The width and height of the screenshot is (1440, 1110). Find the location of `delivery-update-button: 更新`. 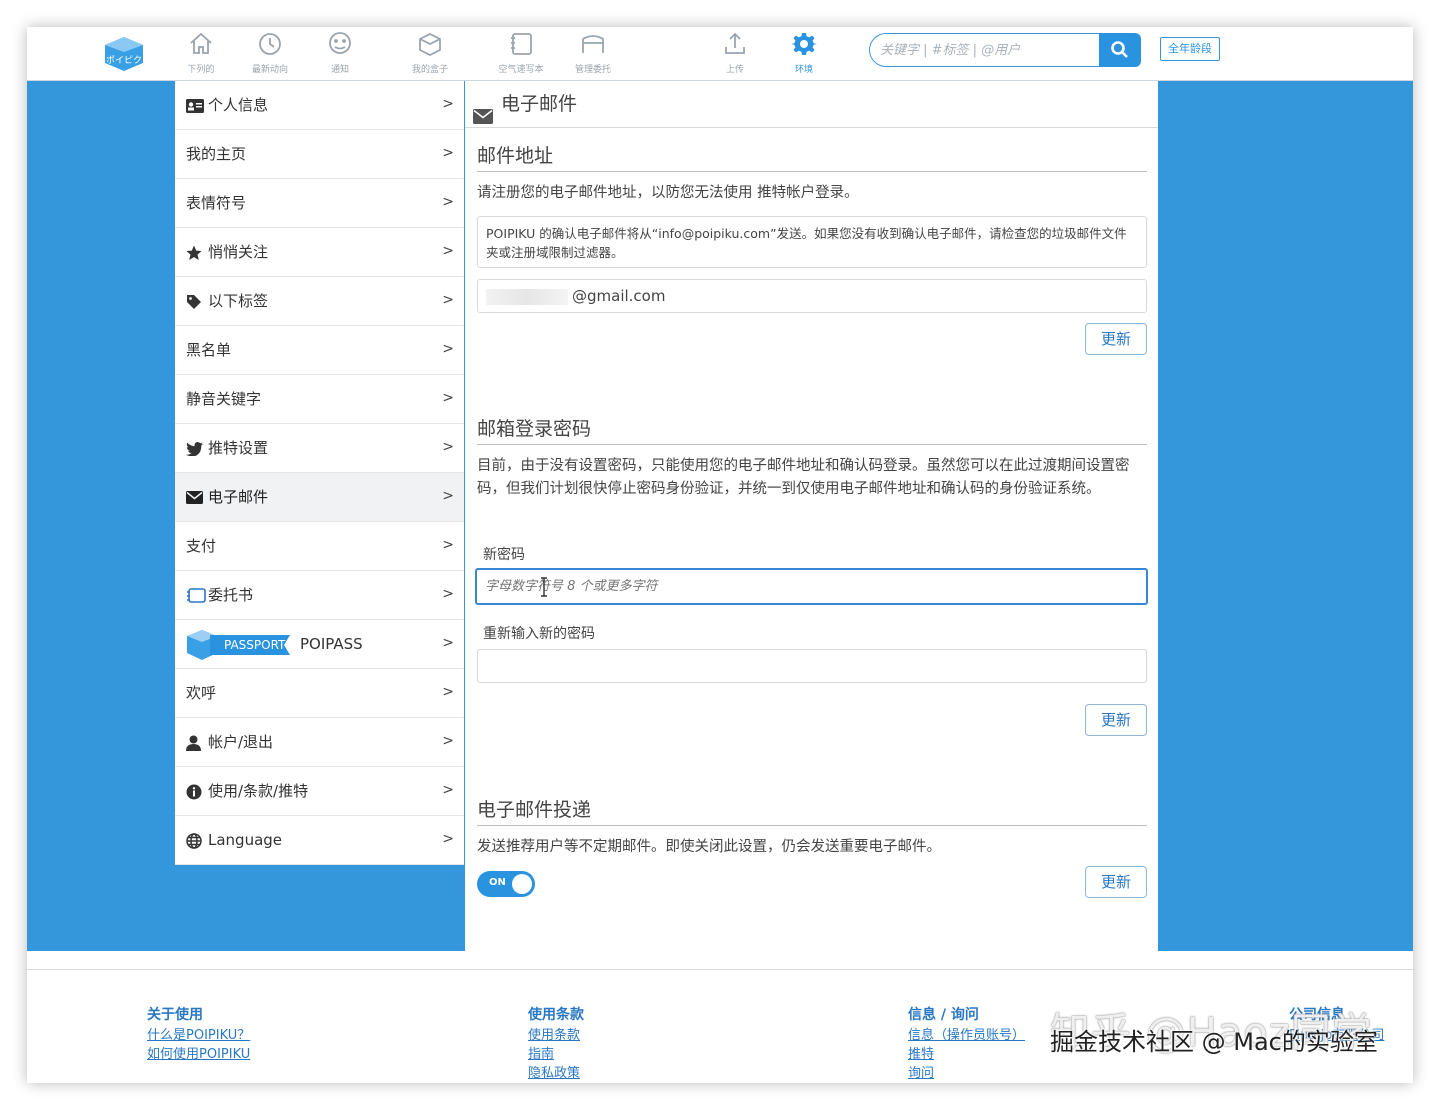

delivery-update-button: 更新 is located at coordinates (1116, 882).